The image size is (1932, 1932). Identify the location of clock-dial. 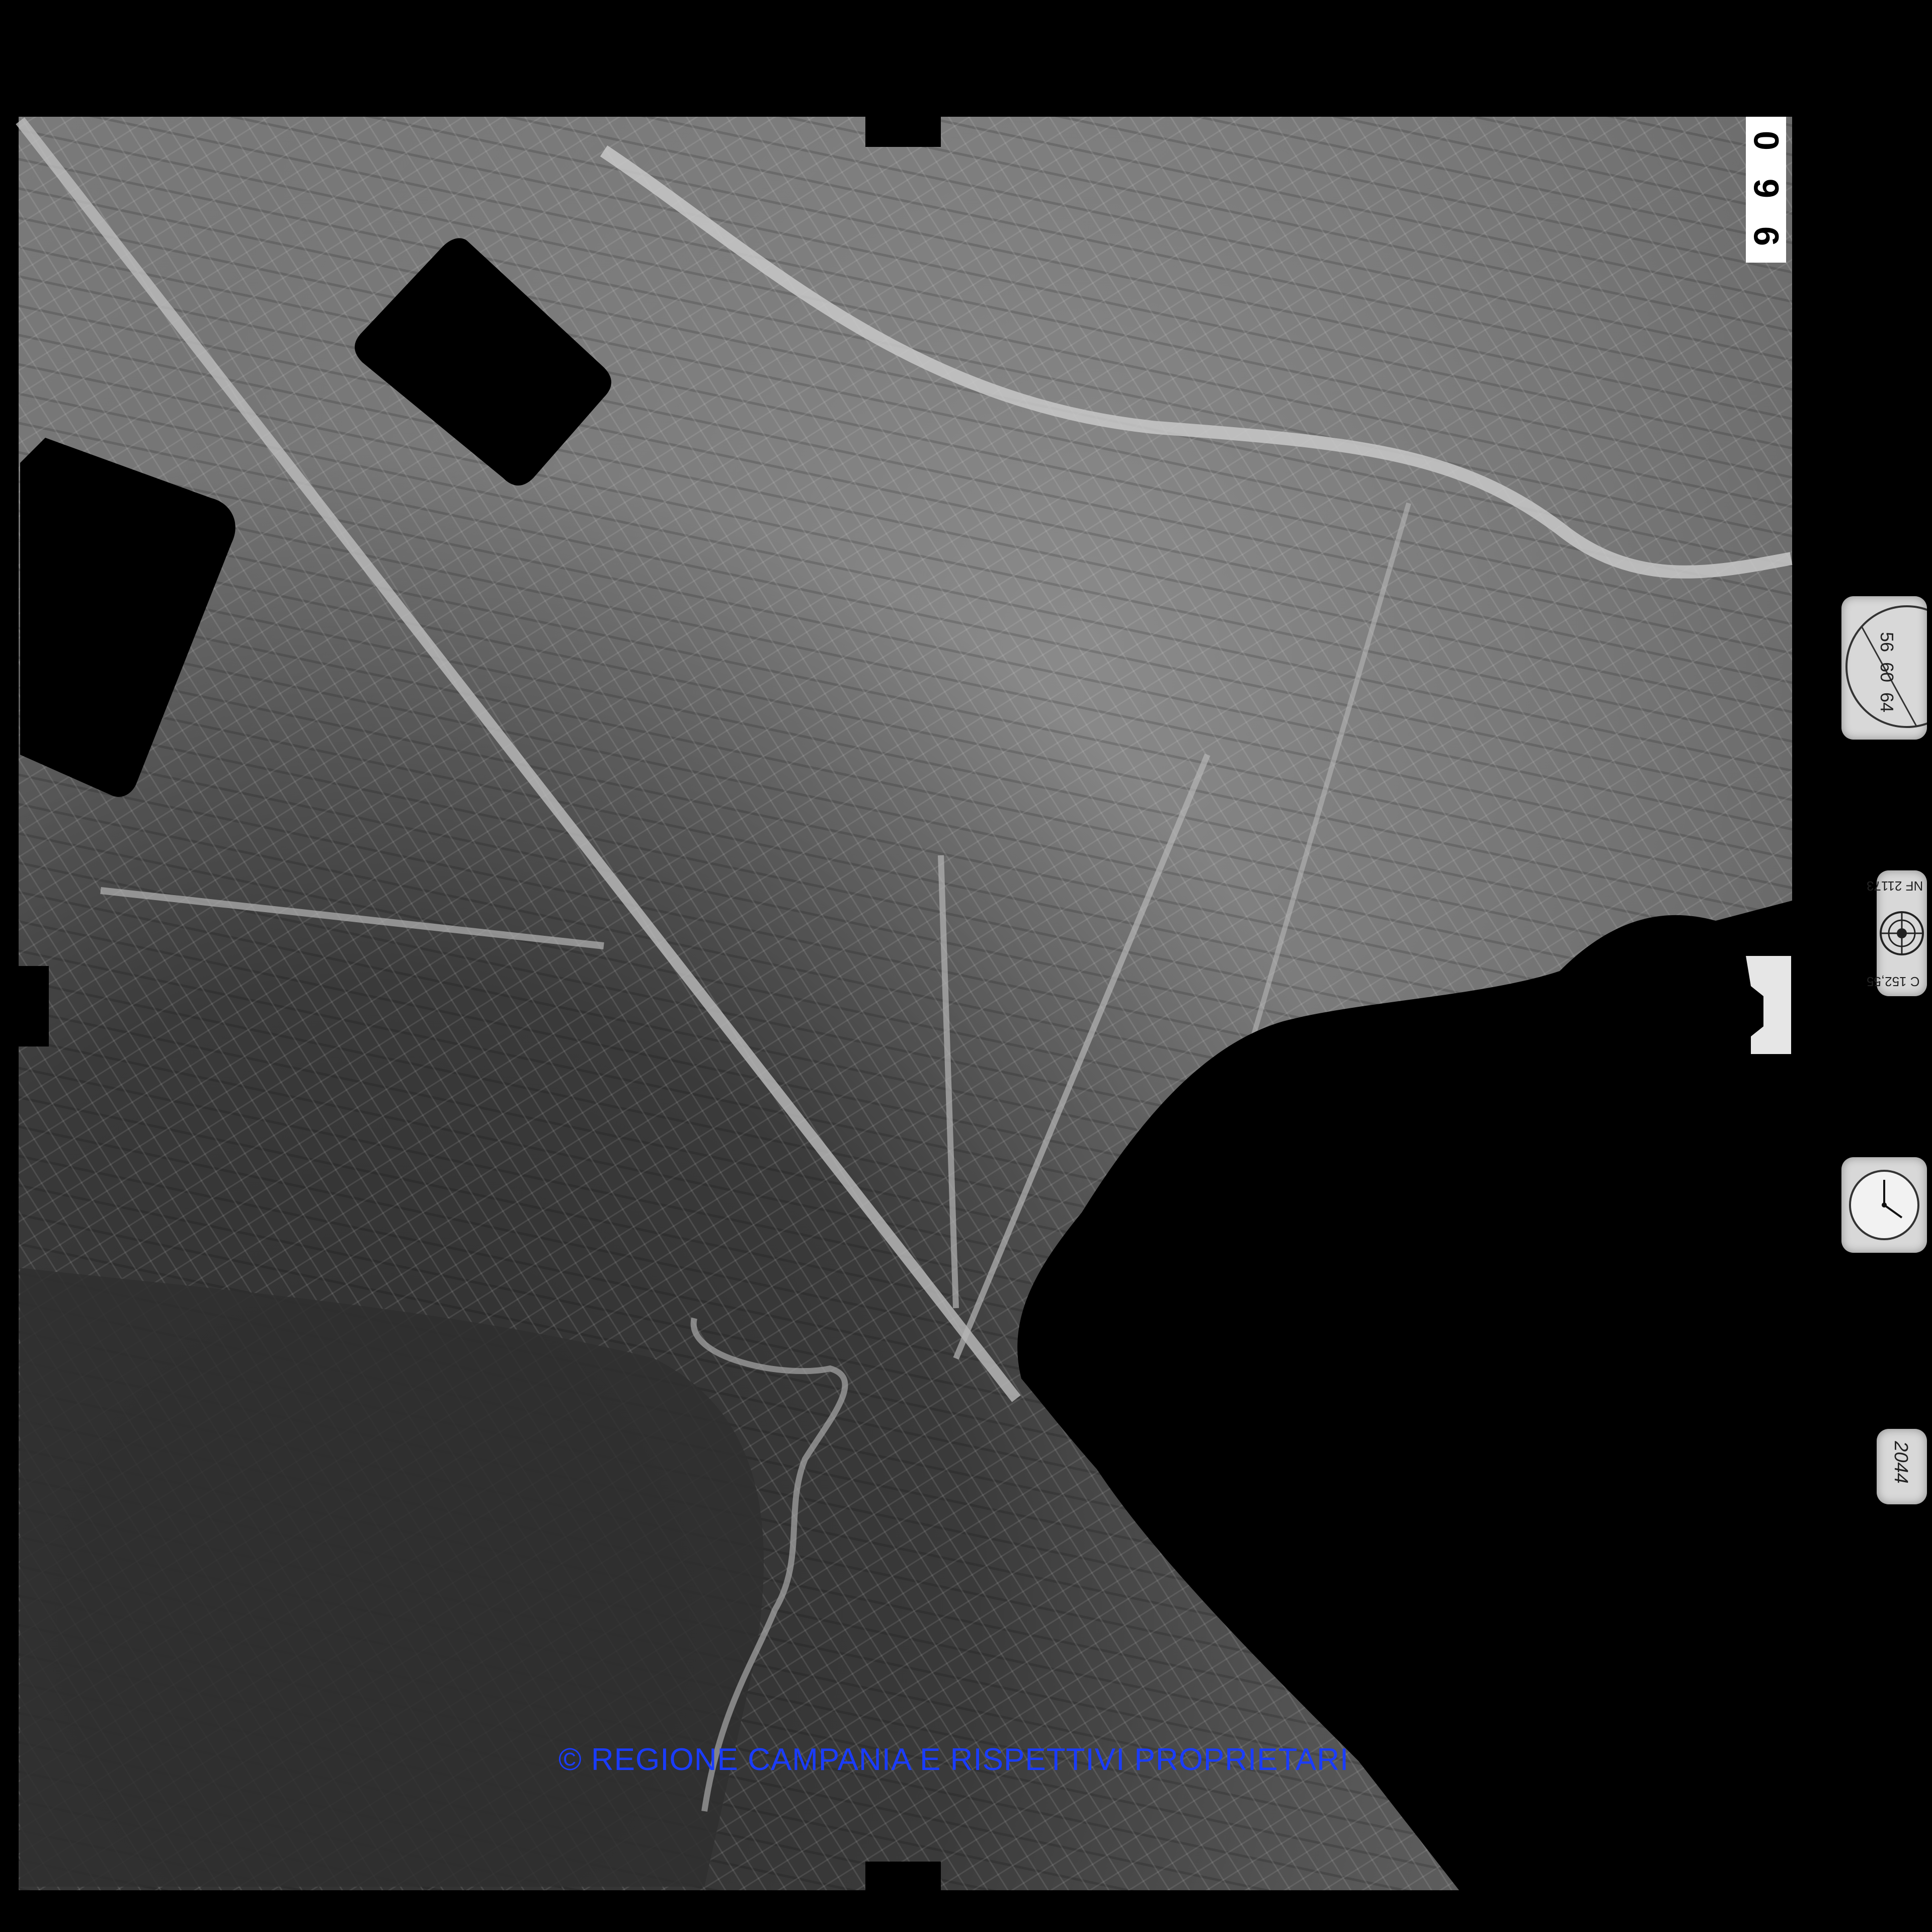
(1884, 1205).